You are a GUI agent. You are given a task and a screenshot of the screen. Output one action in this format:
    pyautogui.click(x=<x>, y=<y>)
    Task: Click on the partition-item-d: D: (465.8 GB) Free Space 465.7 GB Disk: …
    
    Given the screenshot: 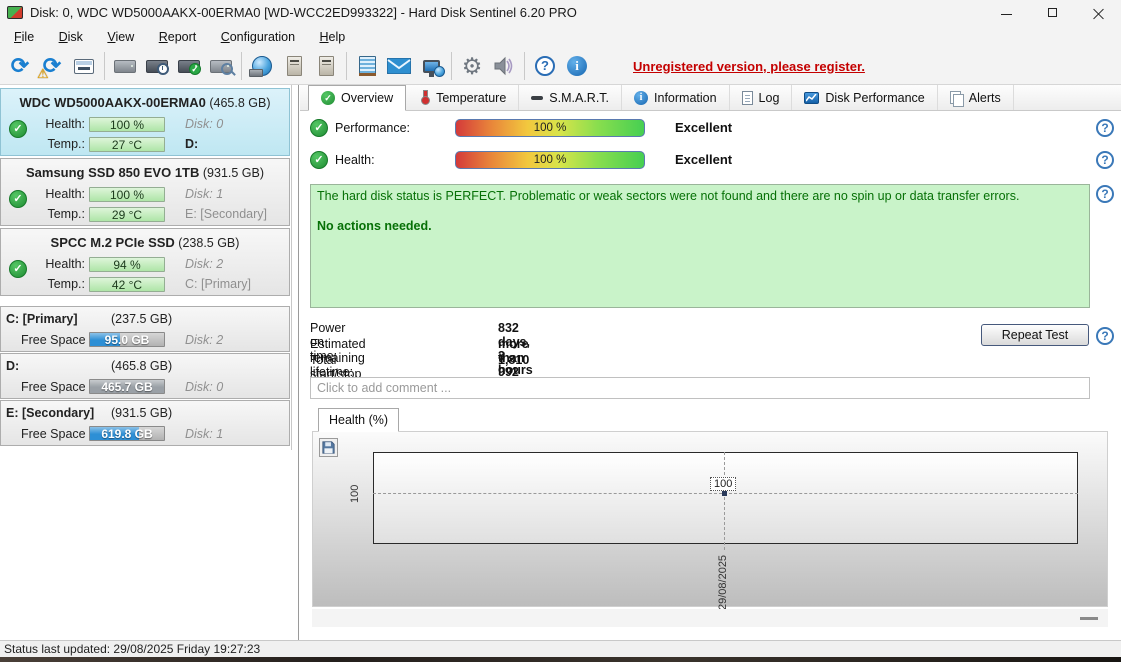 What is the action you would take?
    pyautogui.click(x=145, y=376)
    